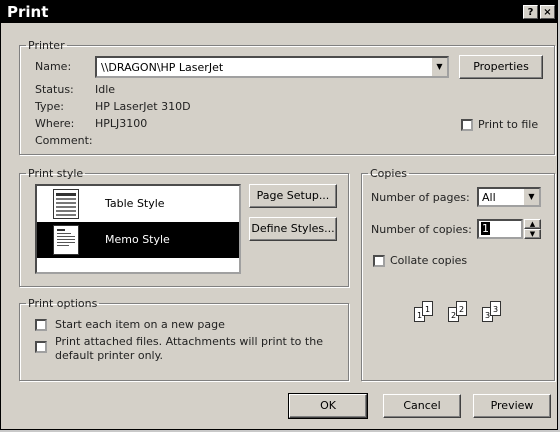 The image size is (560, 432). What do you see at coordinates (28, 12) in the screenshot?
I see `dialog-title: Print` at bounding box center [28, 12].